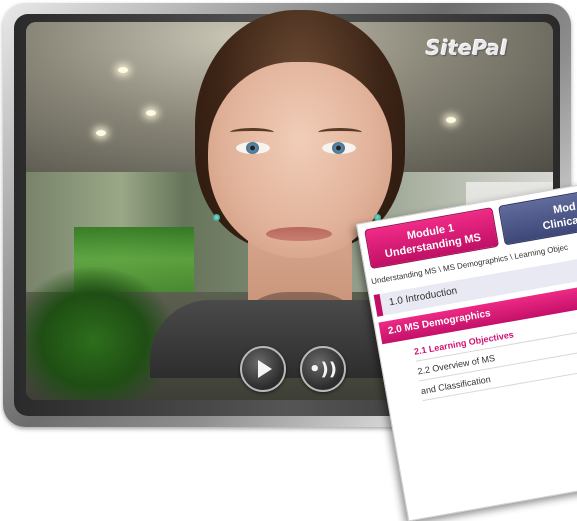  I want to click on play-icon, so click(265, 369).